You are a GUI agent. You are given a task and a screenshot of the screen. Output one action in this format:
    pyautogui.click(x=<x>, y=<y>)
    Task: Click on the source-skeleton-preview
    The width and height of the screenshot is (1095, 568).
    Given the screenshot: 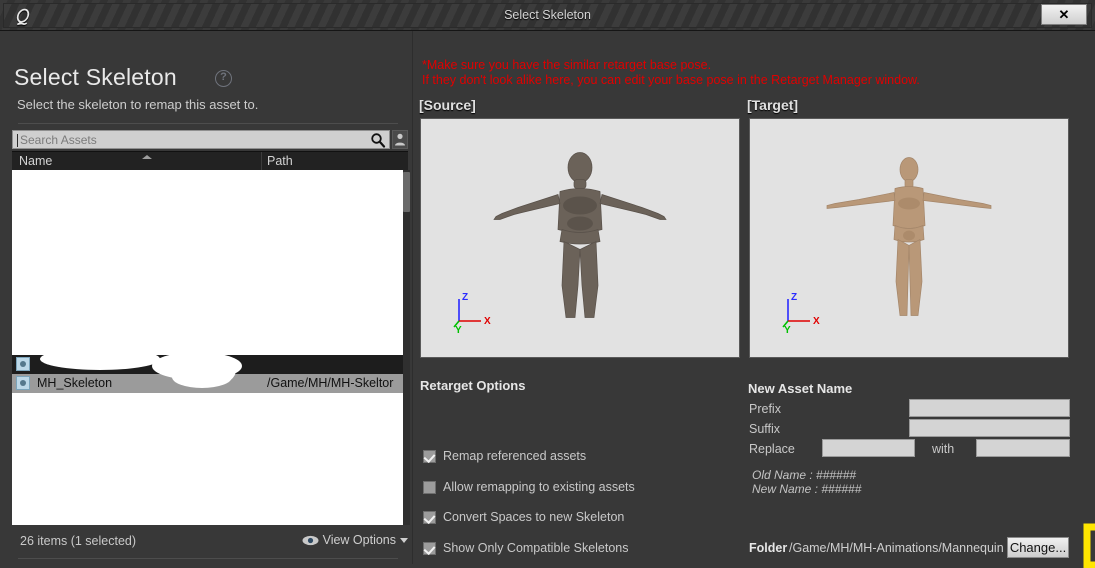 What is the action you would take?
    pyautogui.click(x=580, y=235)
    